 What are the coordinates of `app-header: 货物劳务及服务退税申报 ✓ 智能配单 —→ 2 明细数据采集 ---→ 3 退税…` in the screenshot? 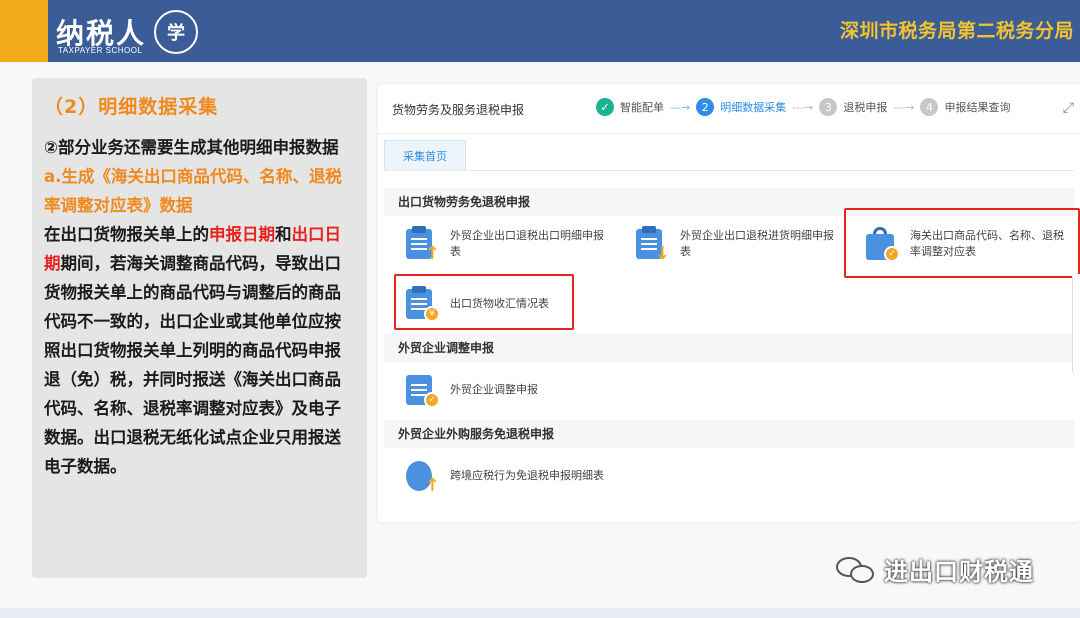 It's located at (729, 109).